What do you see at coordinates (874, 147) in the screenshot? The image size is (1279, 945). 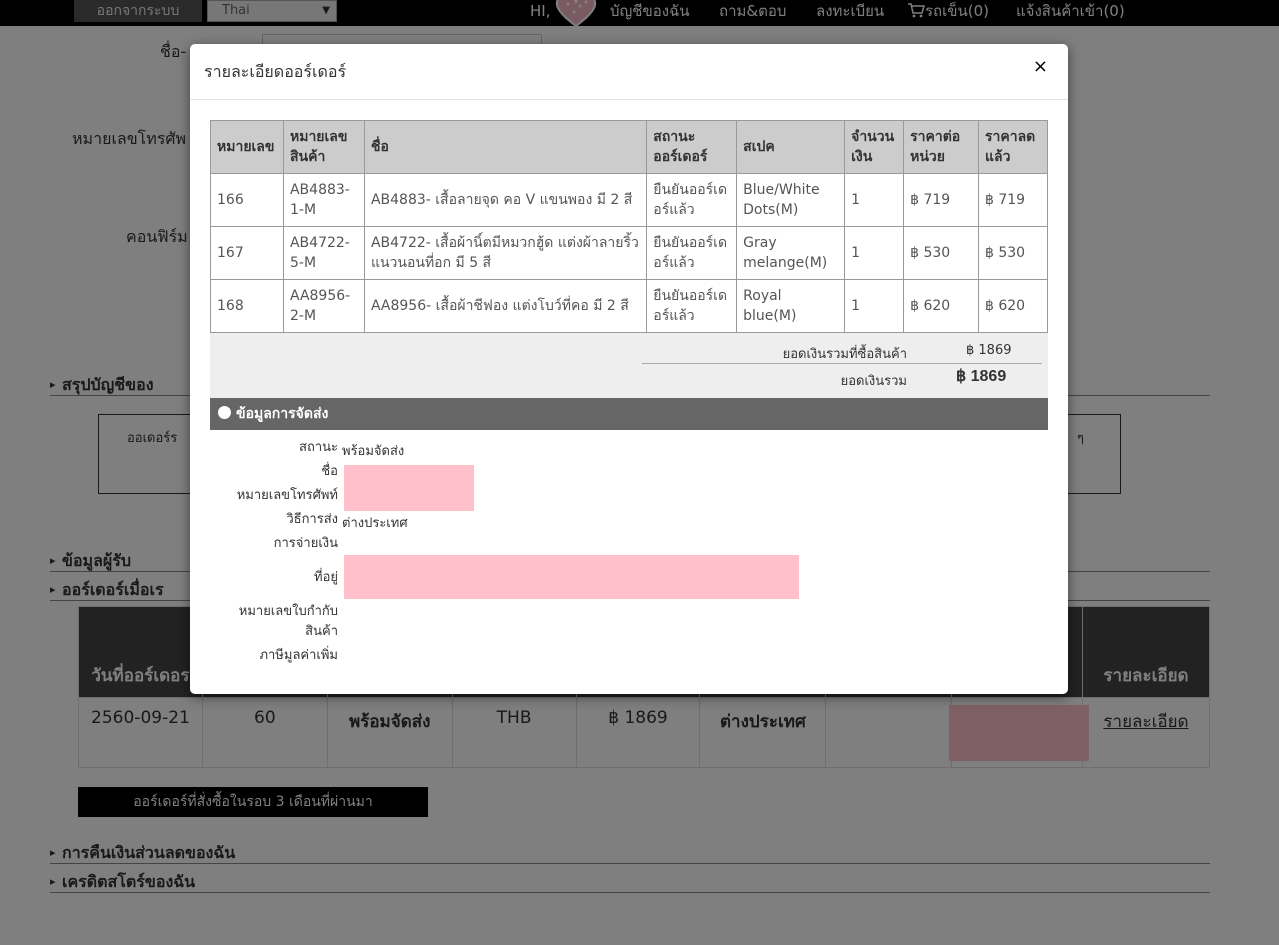 I see `col-quantity: จำนวนเงิน` at bounding box center [874, 147].